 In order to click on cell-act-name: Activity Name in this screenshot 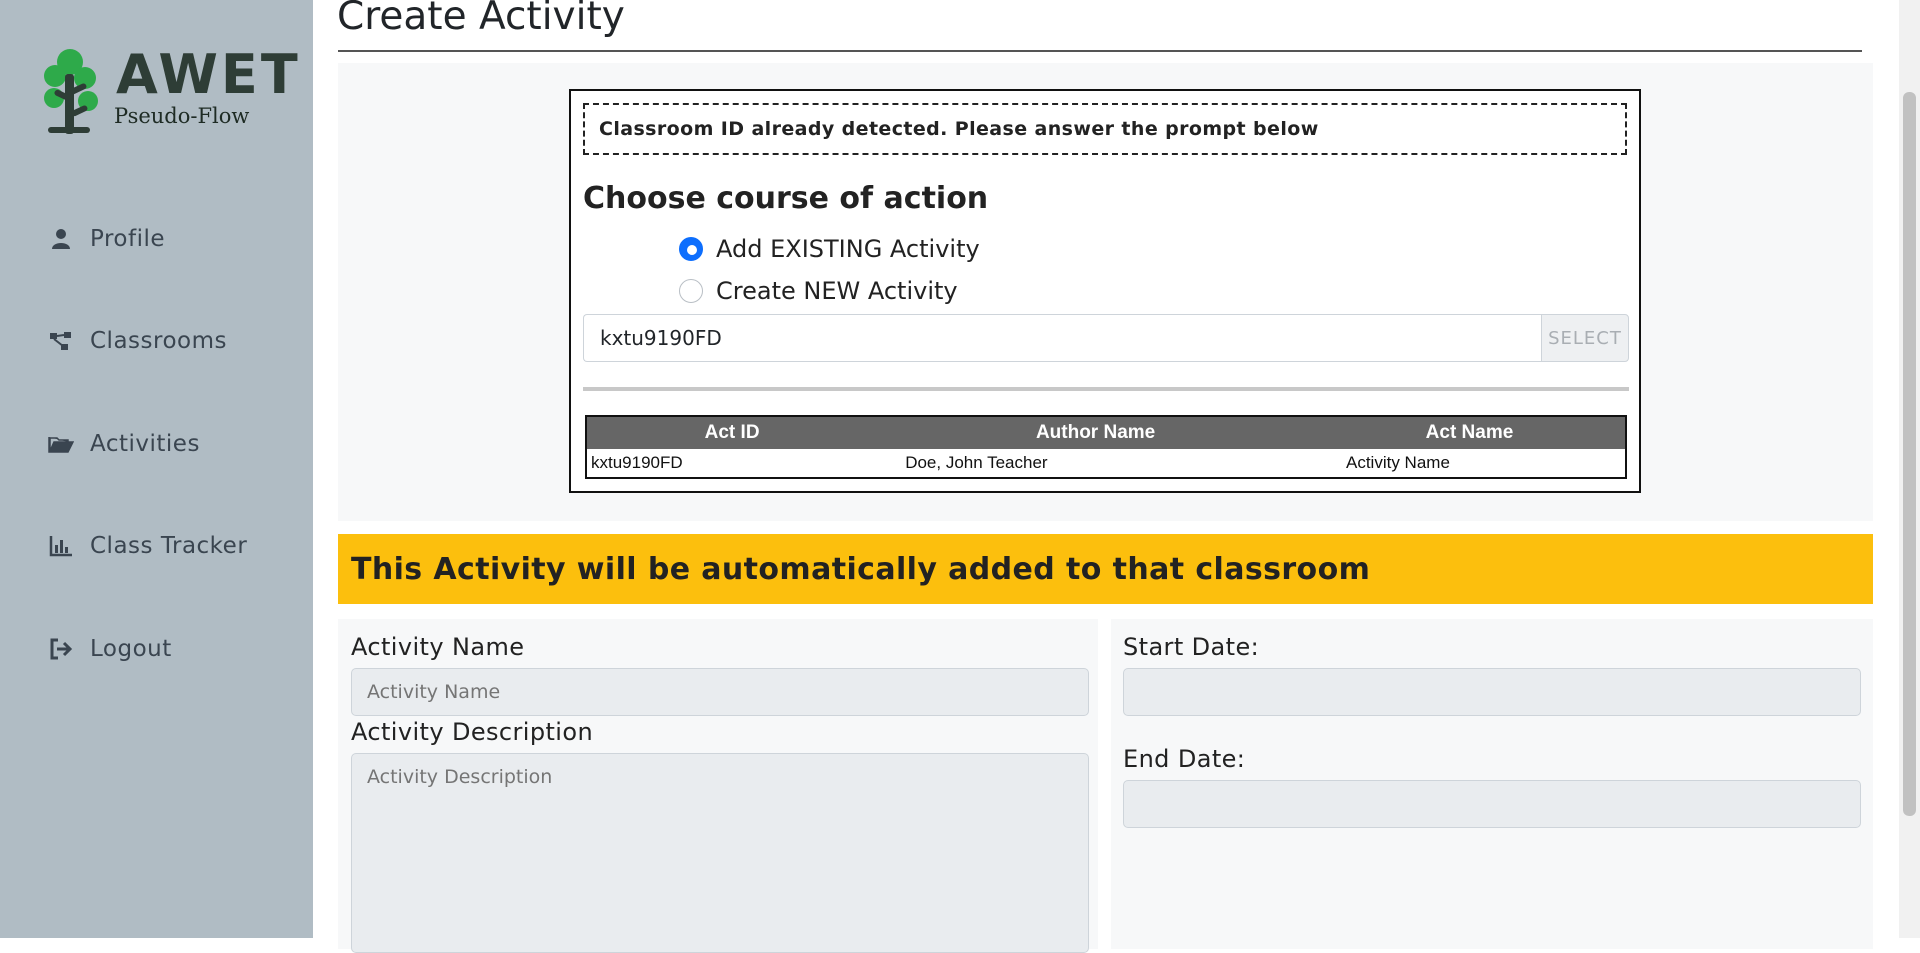, I will do `click(1469, 463)`.